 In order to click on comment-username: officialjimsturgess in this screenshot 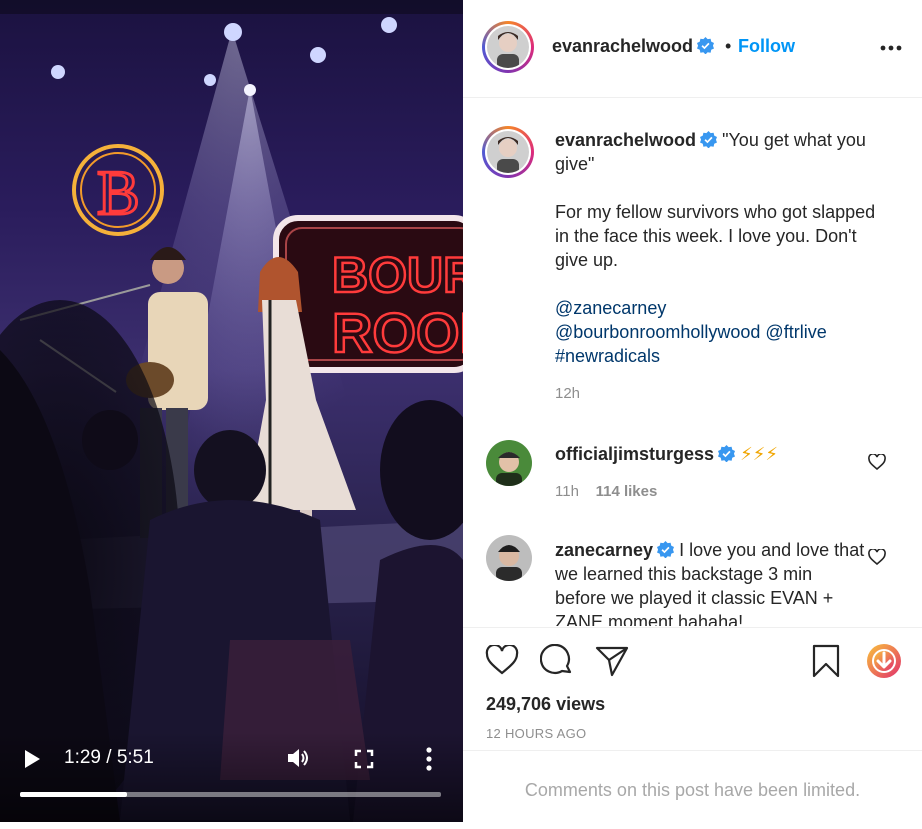, I will do `click(634, 454)`.